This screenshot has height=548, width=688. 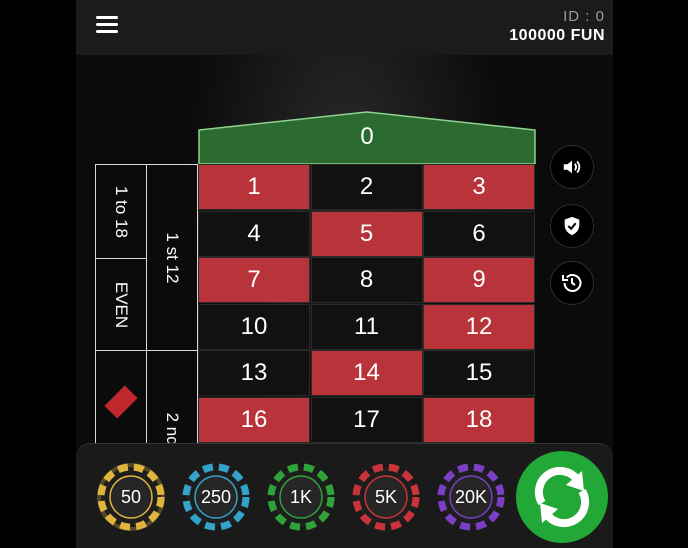 What do you see at coordinates (584, 16) in the screenshot?
I see `user-id: ID : 0` at bounding box center [584, 16].